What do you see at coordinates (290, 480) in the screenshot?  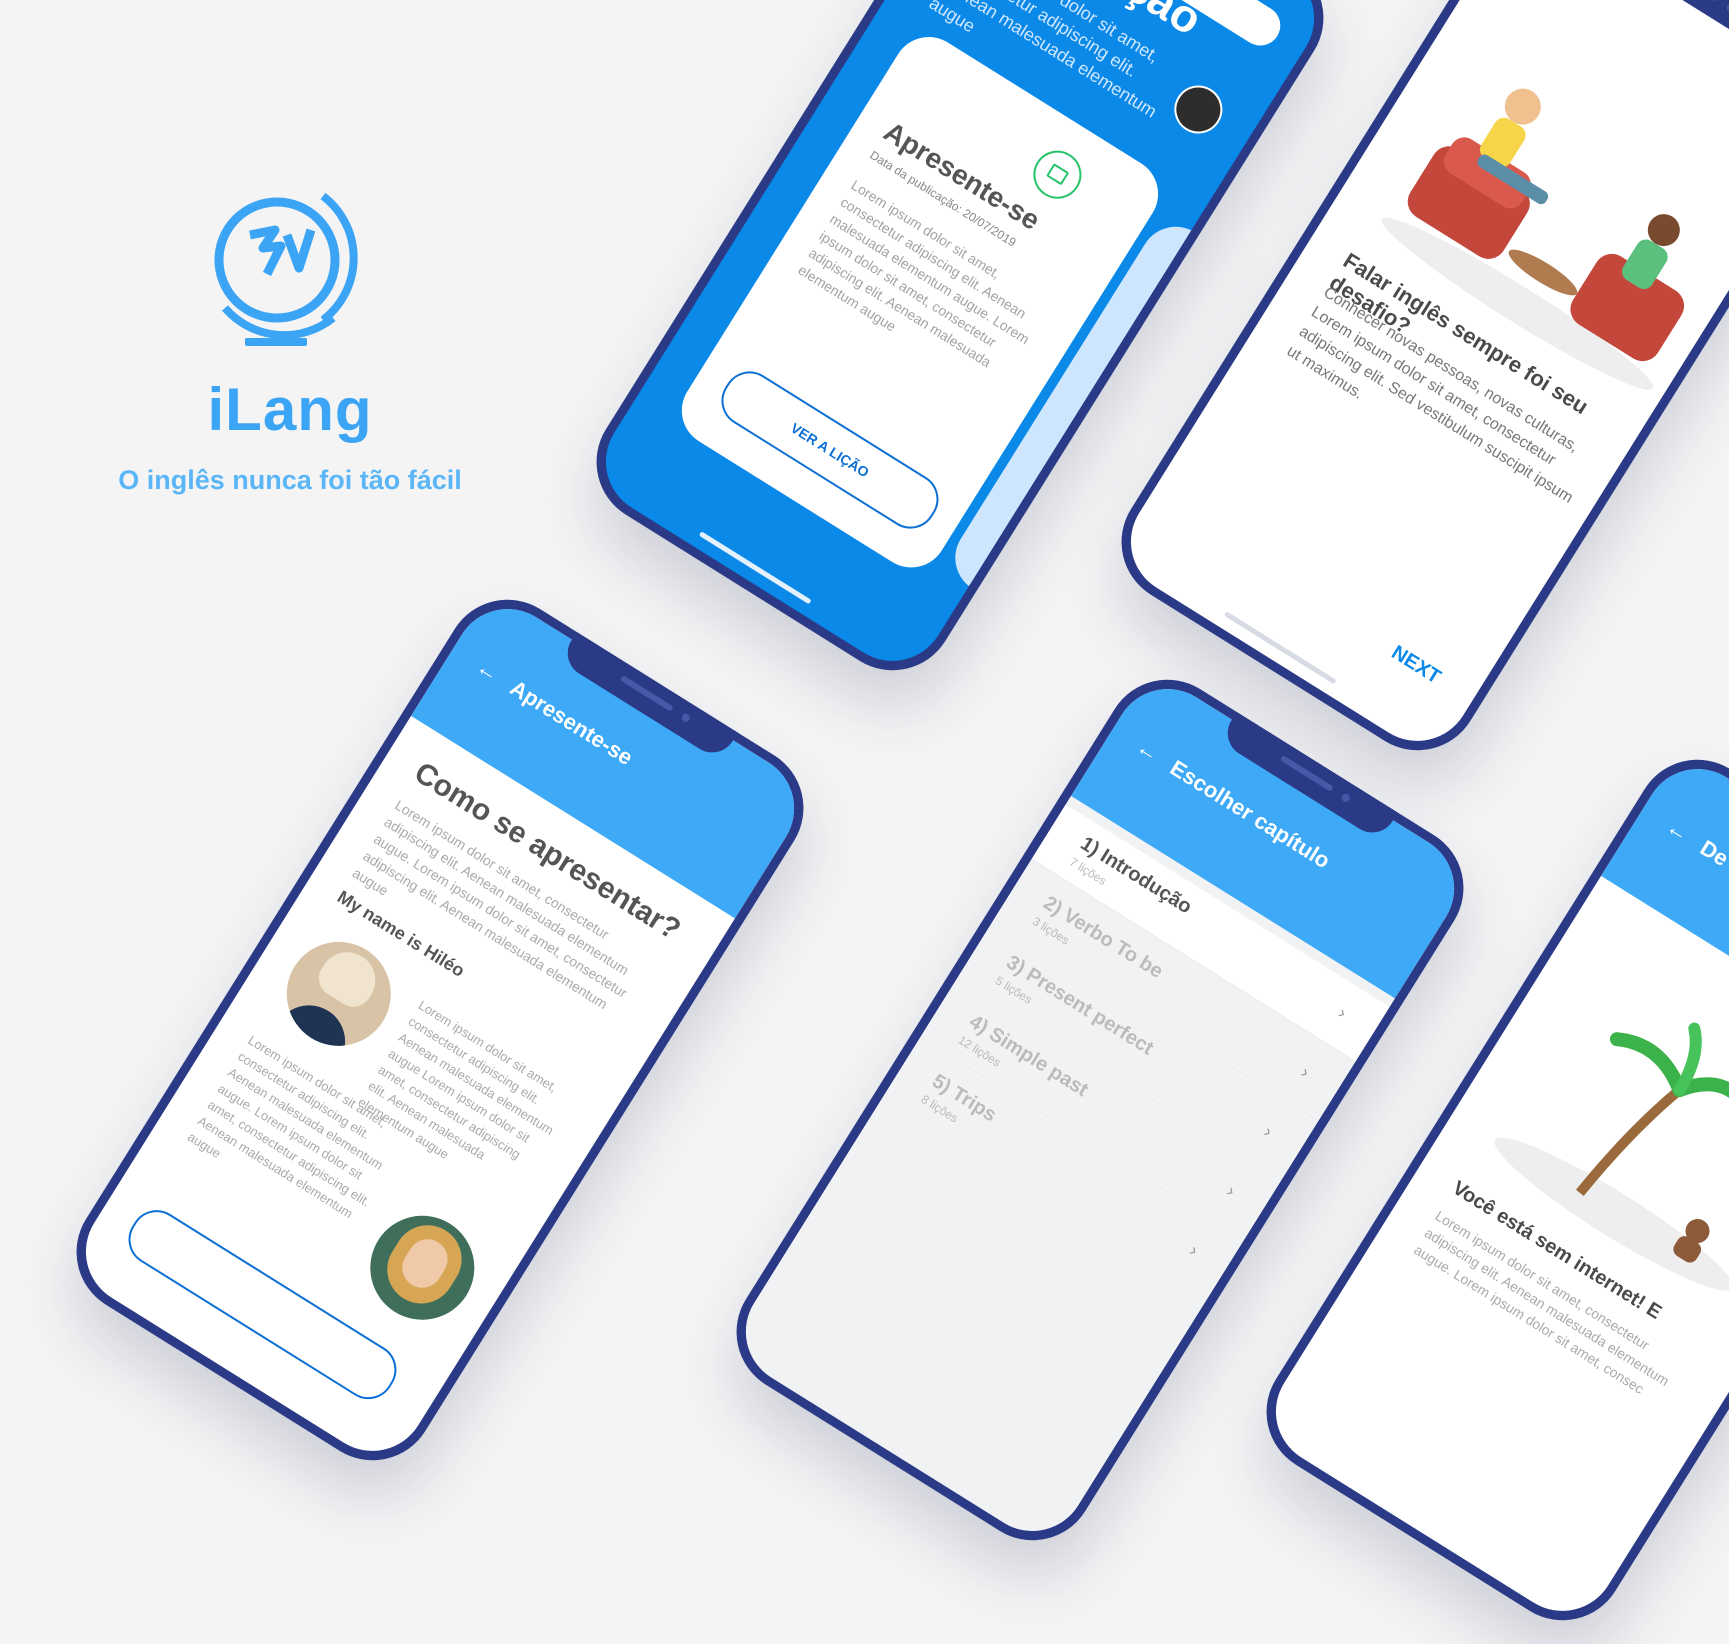 I see `brand-tagline: O inglês nunca foi tão fácil` at bounding box center [290, 480].